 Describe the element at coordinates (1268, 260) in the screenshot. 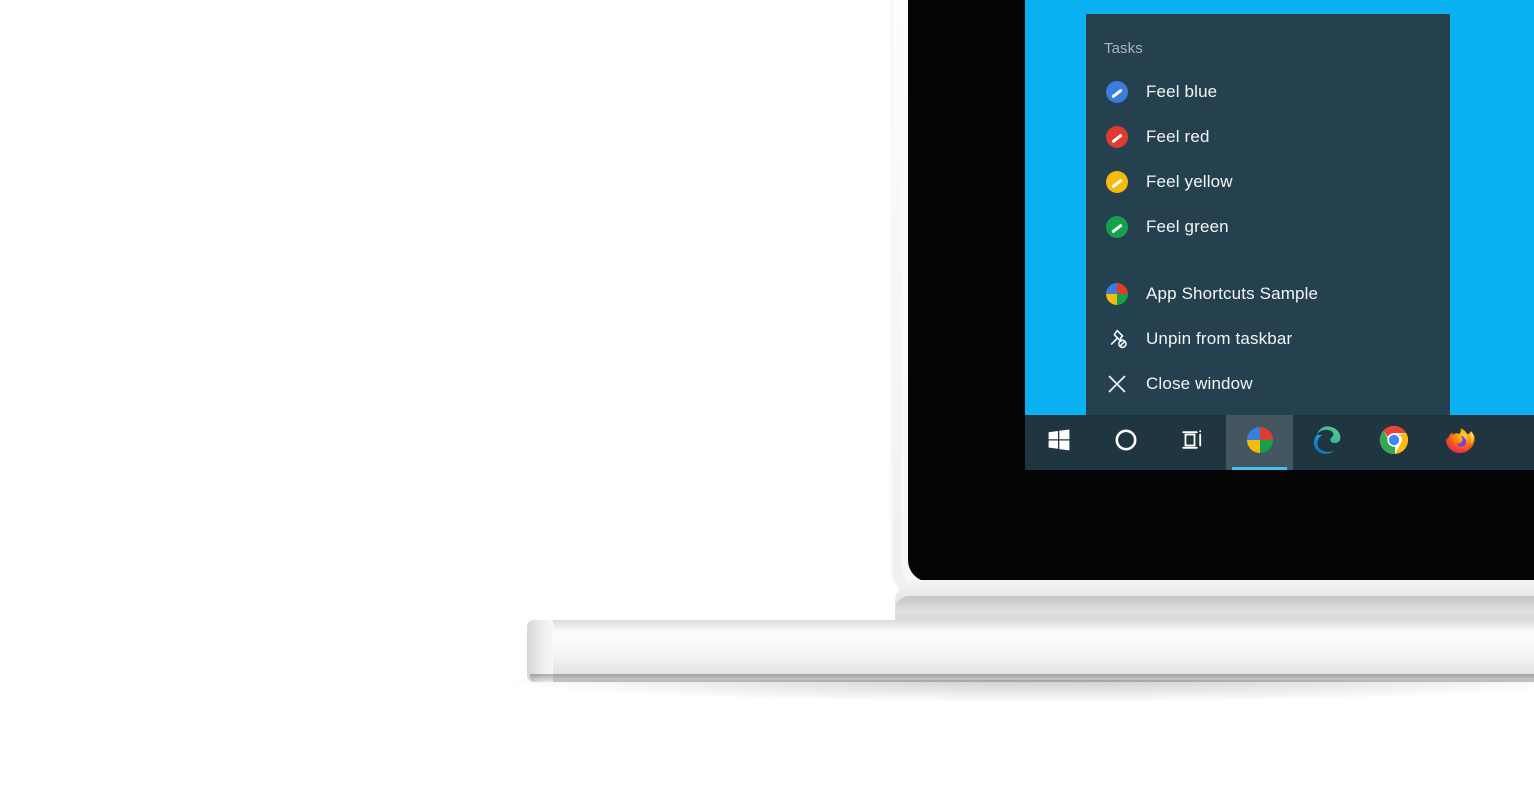

I see `jumplist-separator-gap` at that location.